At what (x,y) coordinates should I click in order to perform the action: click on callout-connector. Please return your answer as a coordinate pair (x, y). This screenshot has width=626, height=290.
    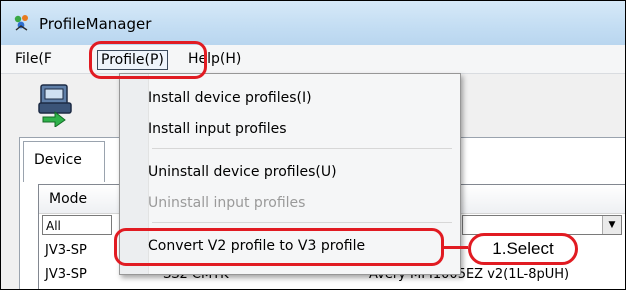
    Looking at the image, I should click on (456, 247).